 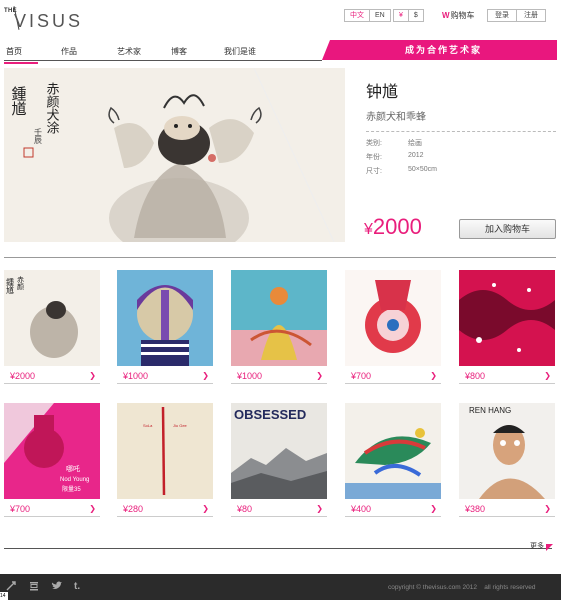 I want to click on product-price: ¥700, so click(x=20, y=508).